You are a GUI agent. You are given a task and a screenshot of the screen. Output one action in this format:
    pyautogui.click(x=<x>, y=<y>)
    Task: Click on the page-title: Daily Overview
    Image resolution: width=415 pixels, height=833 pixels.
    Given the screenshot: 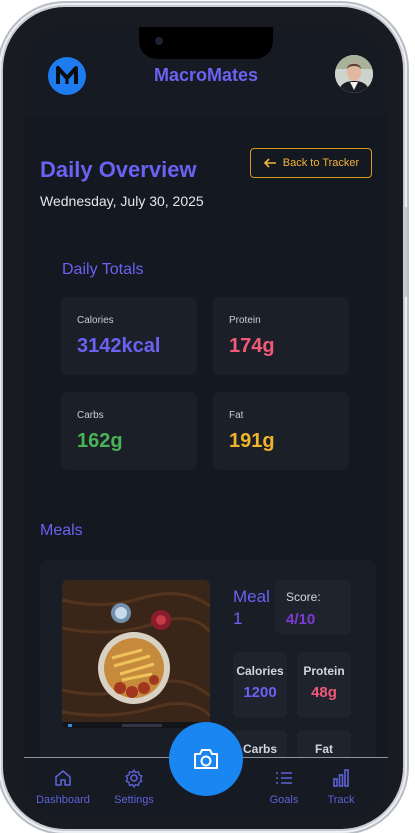 What is the action you would take?
    pyautogui.click(x=118, y=169)
    